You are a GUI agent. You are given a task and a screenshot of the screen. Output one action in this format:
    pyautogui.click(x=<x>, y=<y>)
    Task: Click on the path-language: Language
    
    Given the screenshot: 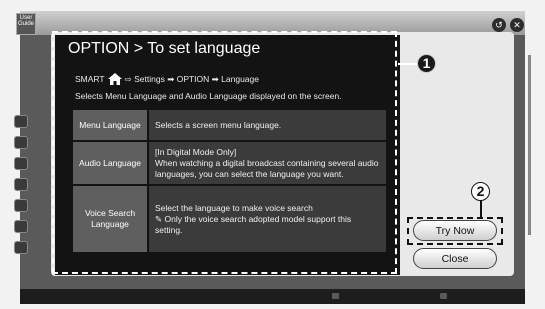 What is the action you would take?
    pyautogui.click(x=240, y=79)
    